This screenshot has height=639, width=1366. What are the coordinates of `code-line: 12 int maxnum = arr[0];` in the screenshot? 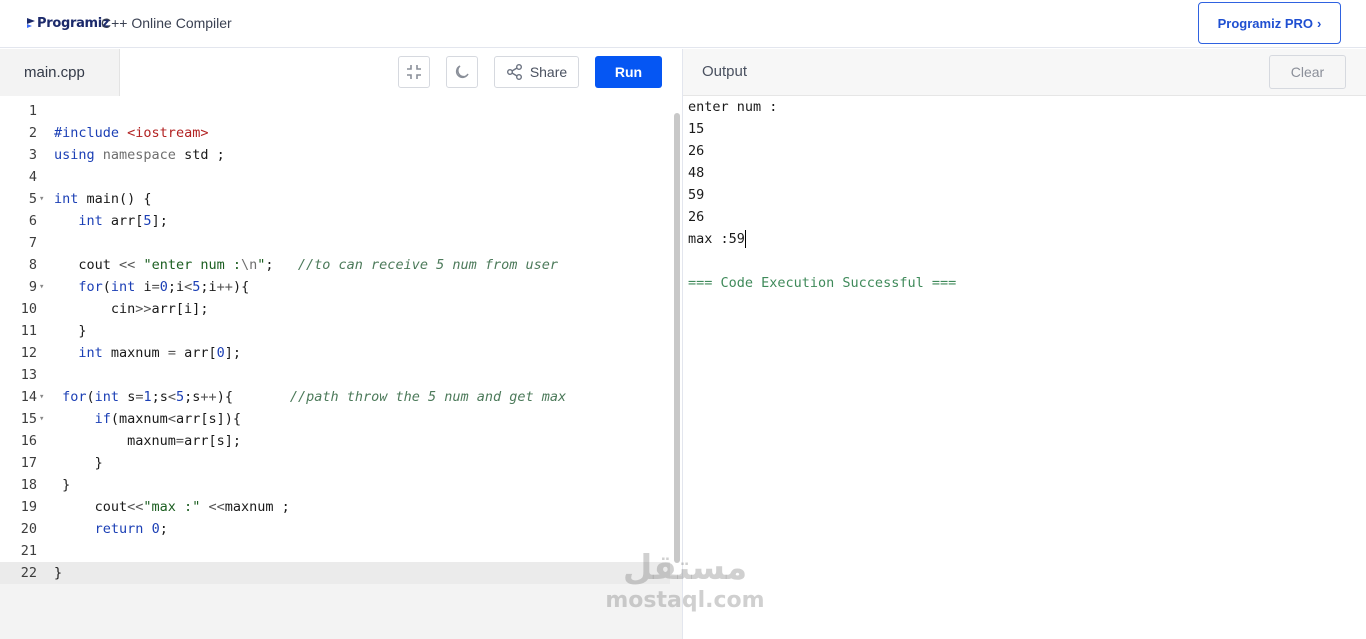 It's located at (335, 353).